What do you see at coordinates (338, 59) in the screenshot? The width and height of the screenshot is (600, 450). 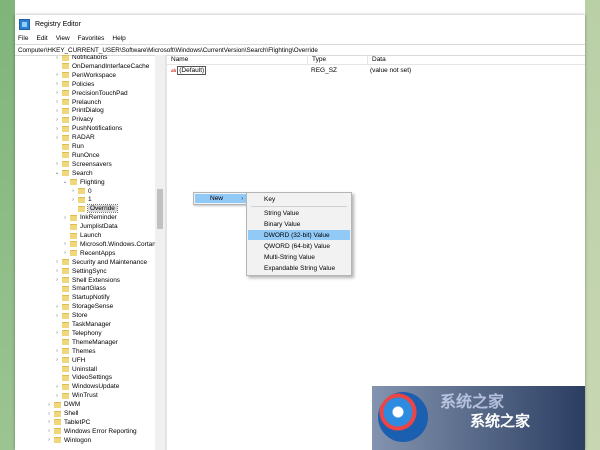 I see `column-type: Type` at bounding box center [338, 59].